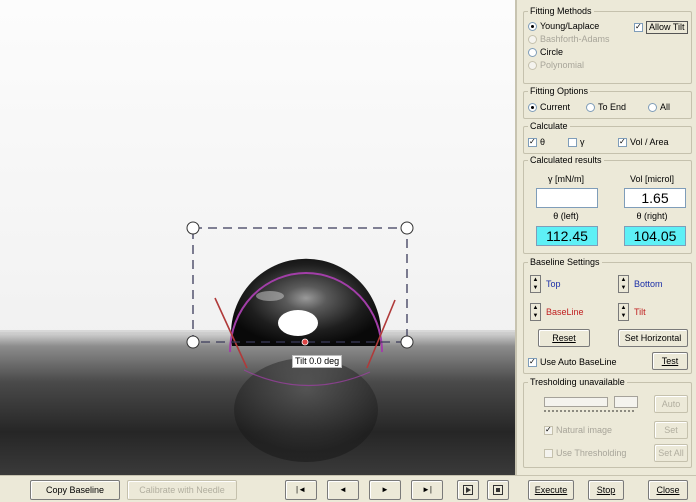 The image size is (696, 502). Describe the element at coordinates (584, 430) in the screenshot. I see `check-label: Natural image` at that location.